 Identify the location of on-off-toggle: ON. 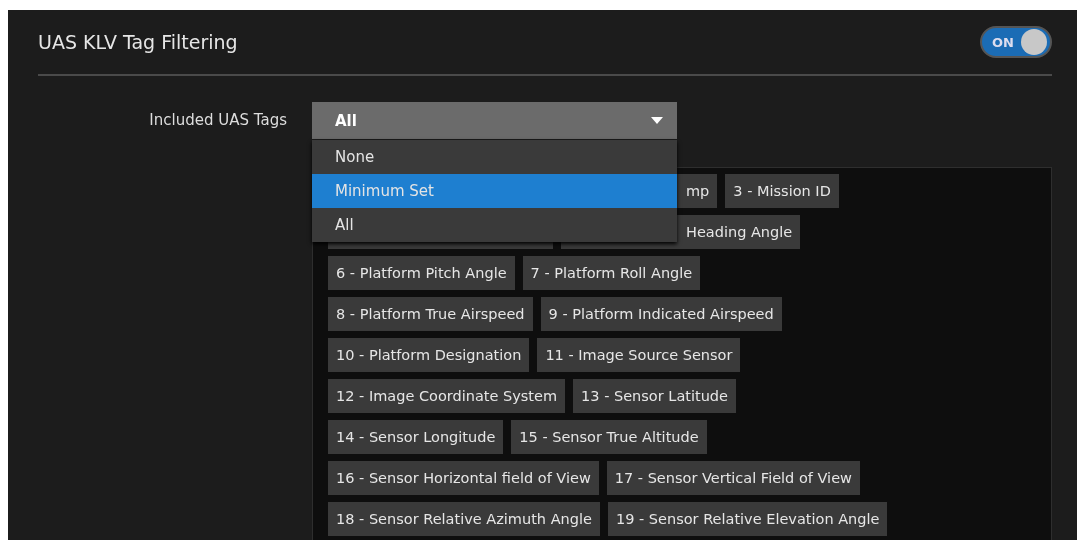
(1016, 42).